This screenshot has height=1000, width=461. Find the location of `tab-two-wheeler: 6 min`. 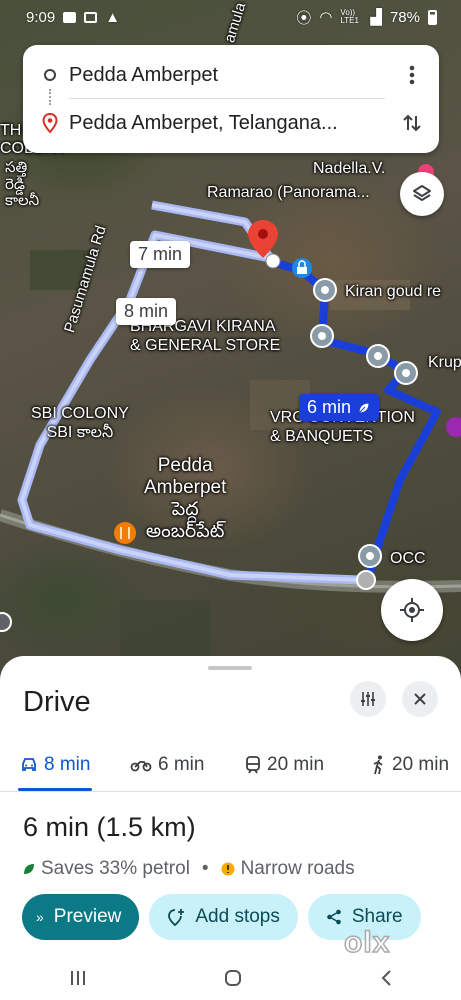

tab-two-wheeler: 6 min is located at coordinates (167, 765).